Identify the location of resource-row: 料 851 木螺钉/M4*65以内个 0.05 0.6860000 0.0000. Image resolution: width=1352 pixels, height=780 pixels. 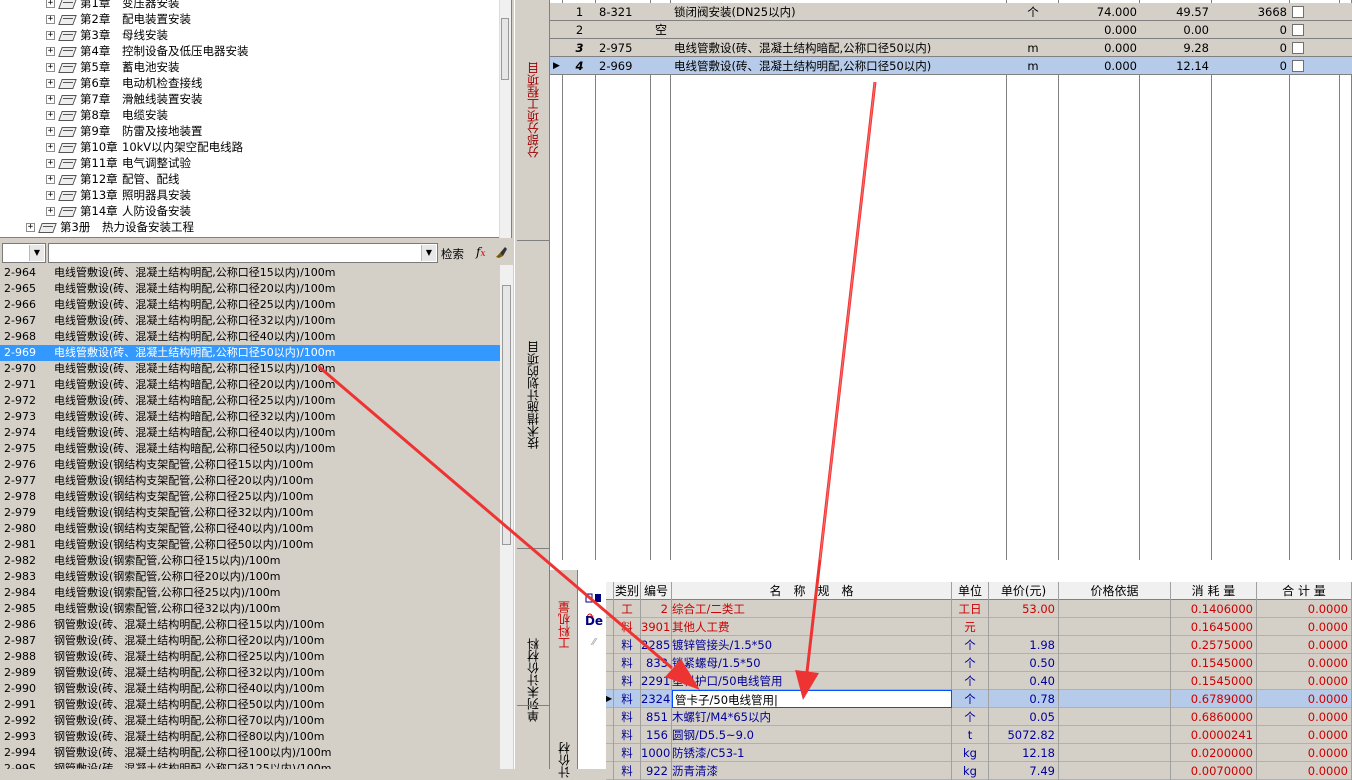
(979, 717).